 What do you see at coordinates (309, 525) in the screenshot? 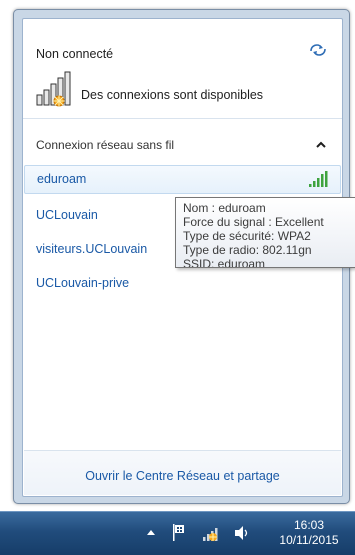
I see `clock-time: 16:03` at bounding box center [309, 525].